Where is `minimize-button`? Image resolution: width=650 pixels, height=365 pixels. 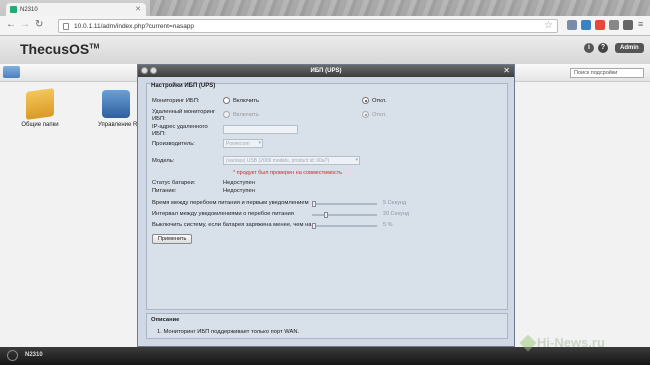 minimize-button is located at coordinates (144, 70).